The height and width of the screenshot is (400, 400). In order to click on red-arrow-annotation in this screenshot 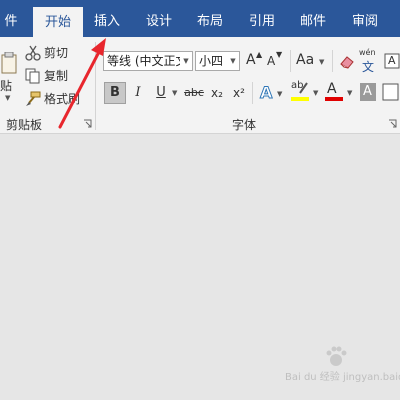, I will do `click(82, 83)`.